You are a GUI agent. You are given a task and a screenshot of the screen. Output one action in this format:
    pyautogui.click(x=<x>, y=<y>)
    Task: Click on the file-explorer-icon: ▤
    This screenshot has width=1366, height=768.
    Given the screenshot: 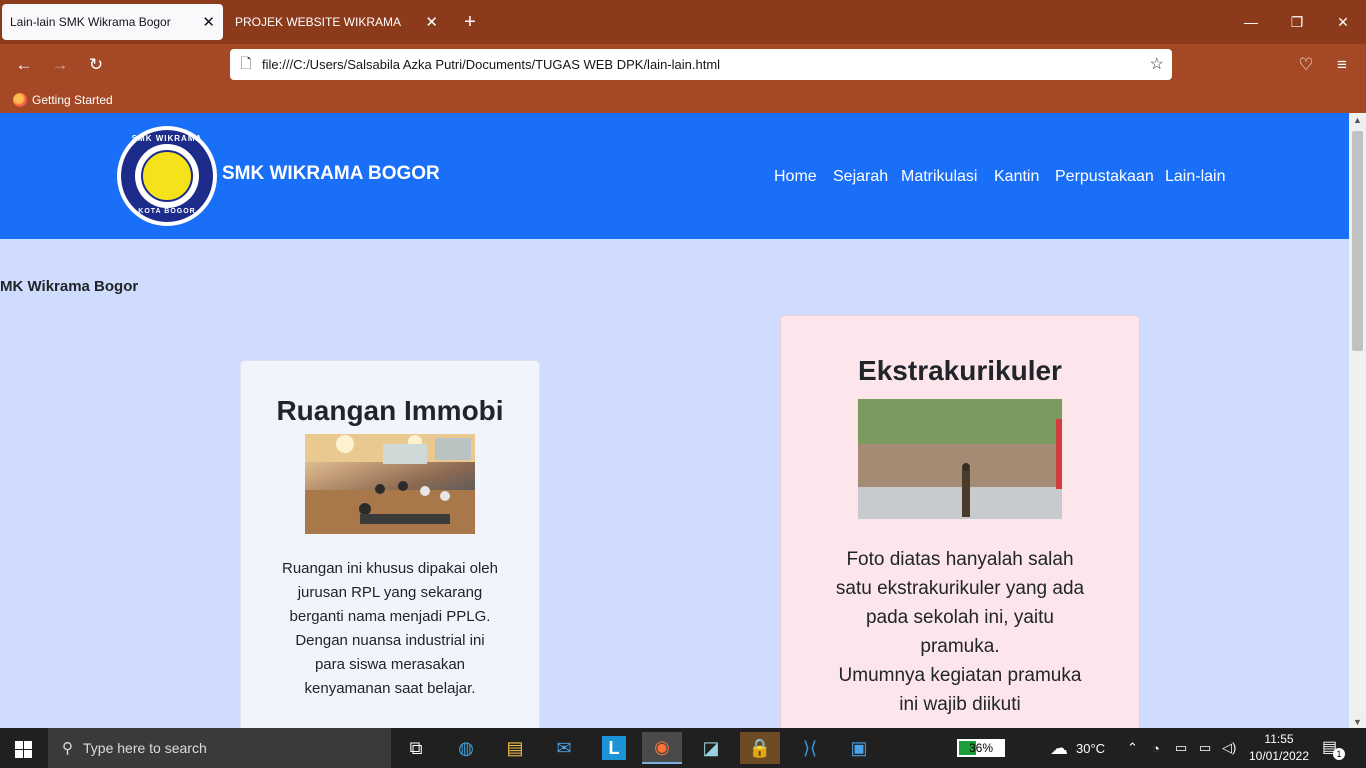 What is the action you would take?
    pyautogui.click(x=515, y=748)
    